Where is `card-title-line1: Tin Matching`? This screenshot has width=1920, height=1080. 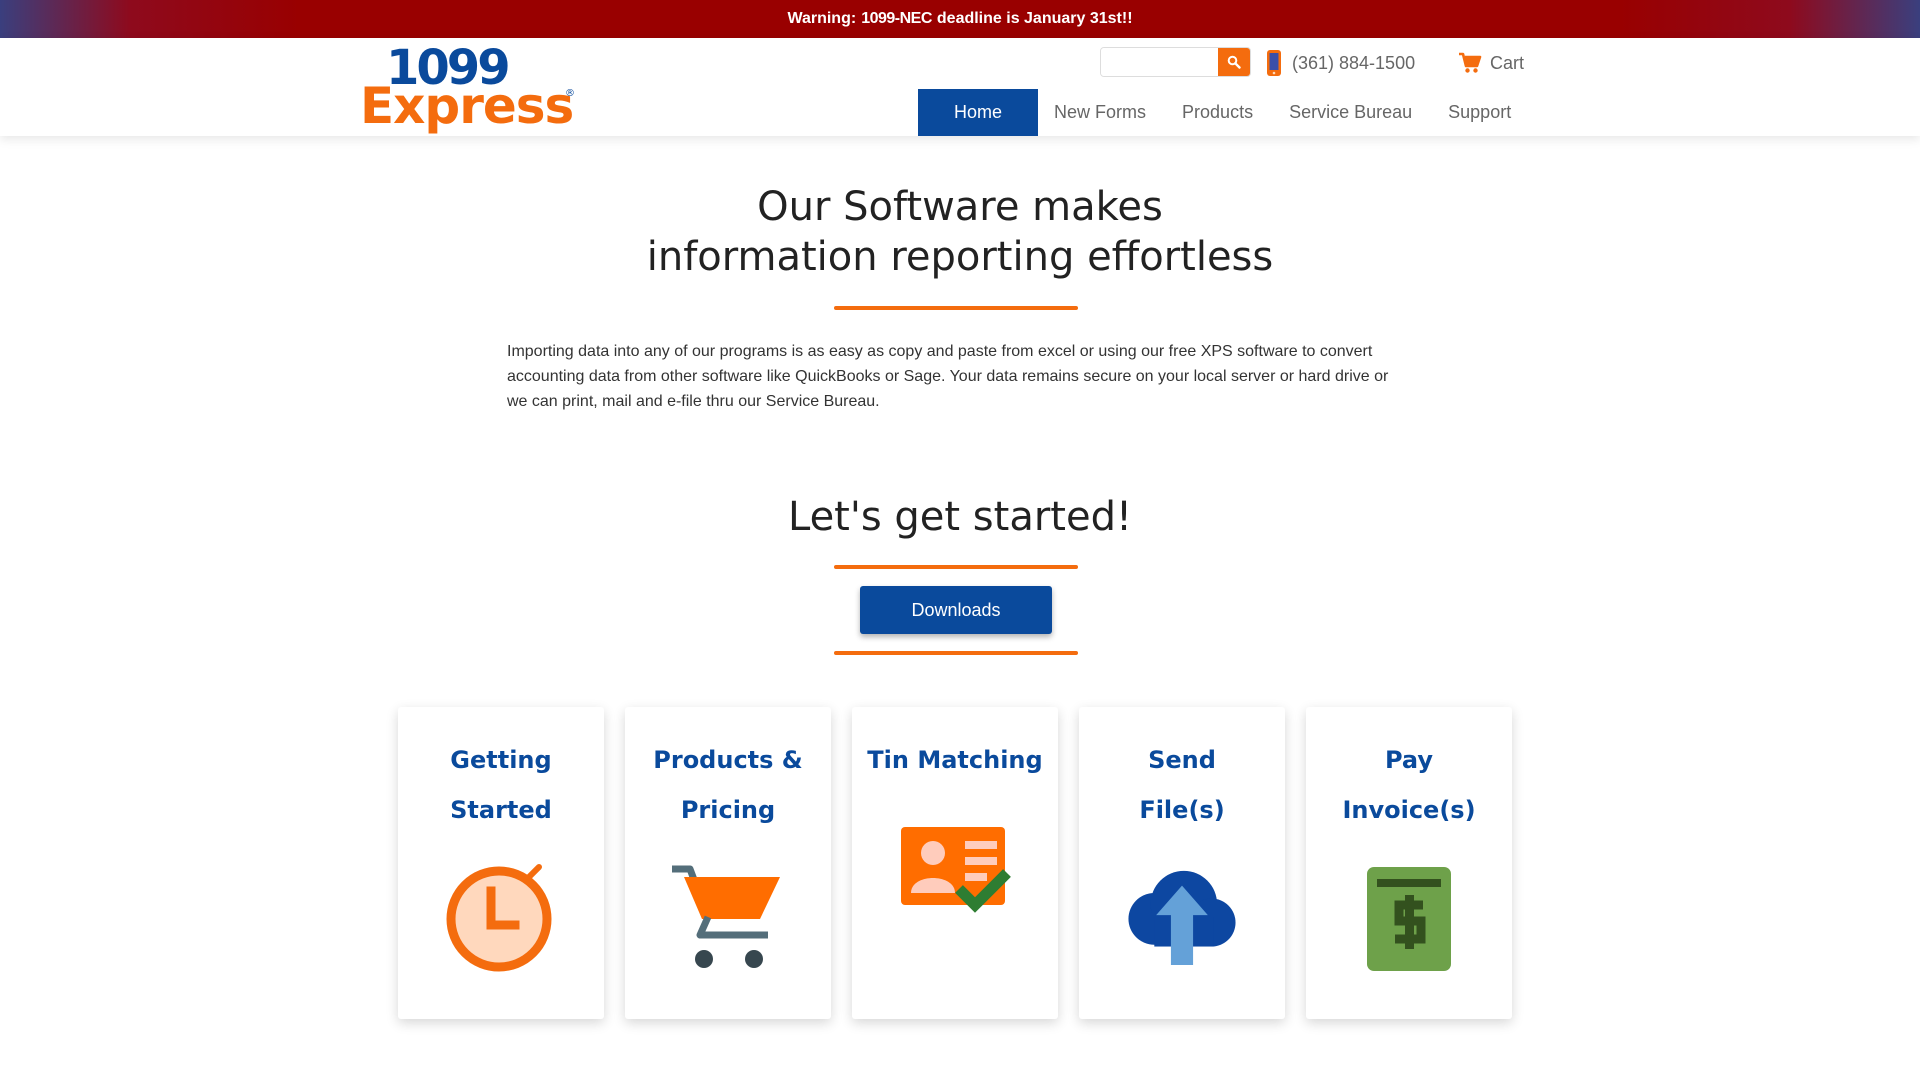 card-title-line1: Tin Matching is located at coordinates (955, 760).